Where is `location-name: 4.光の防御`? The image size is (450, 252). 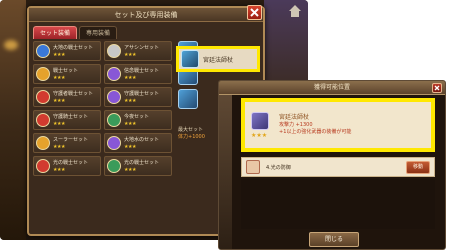
location-name: 4.光の防御 is located at coordinates (278, 168).